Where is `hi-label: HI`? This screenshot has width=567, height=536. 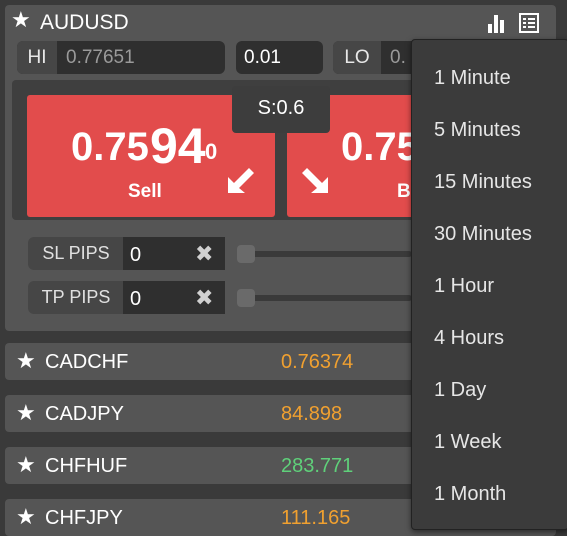 hi-label: HI is located at coordinates (37, 57).